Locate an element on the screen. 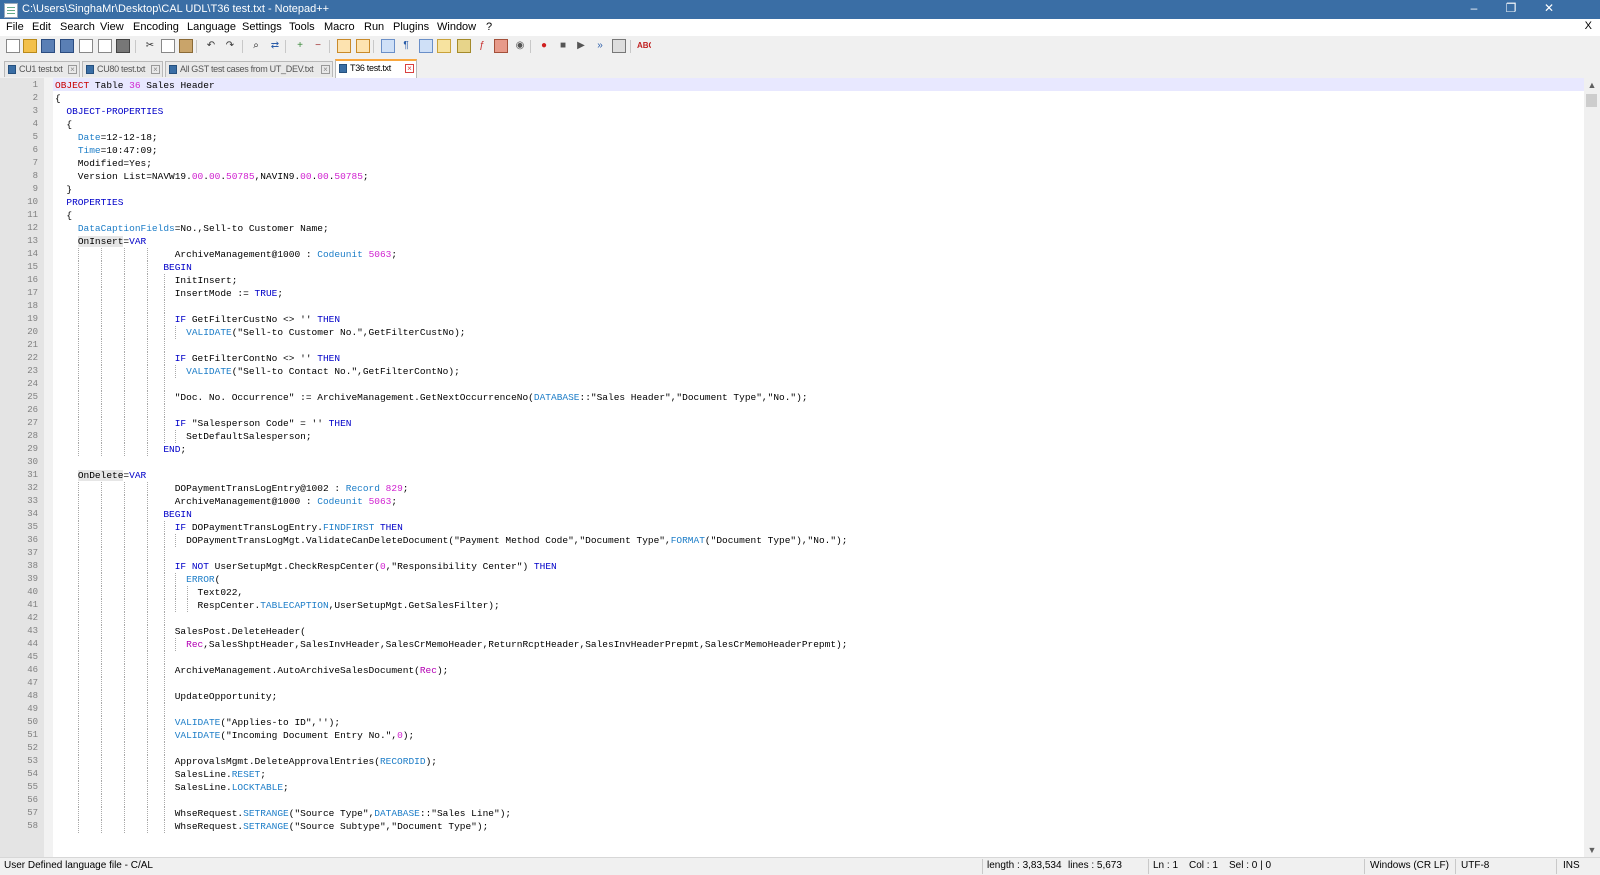 This screenshot has width=1600, height=875. code-line: 3 OBJECT-PROPERTIES is located at coordinates (792, 111).